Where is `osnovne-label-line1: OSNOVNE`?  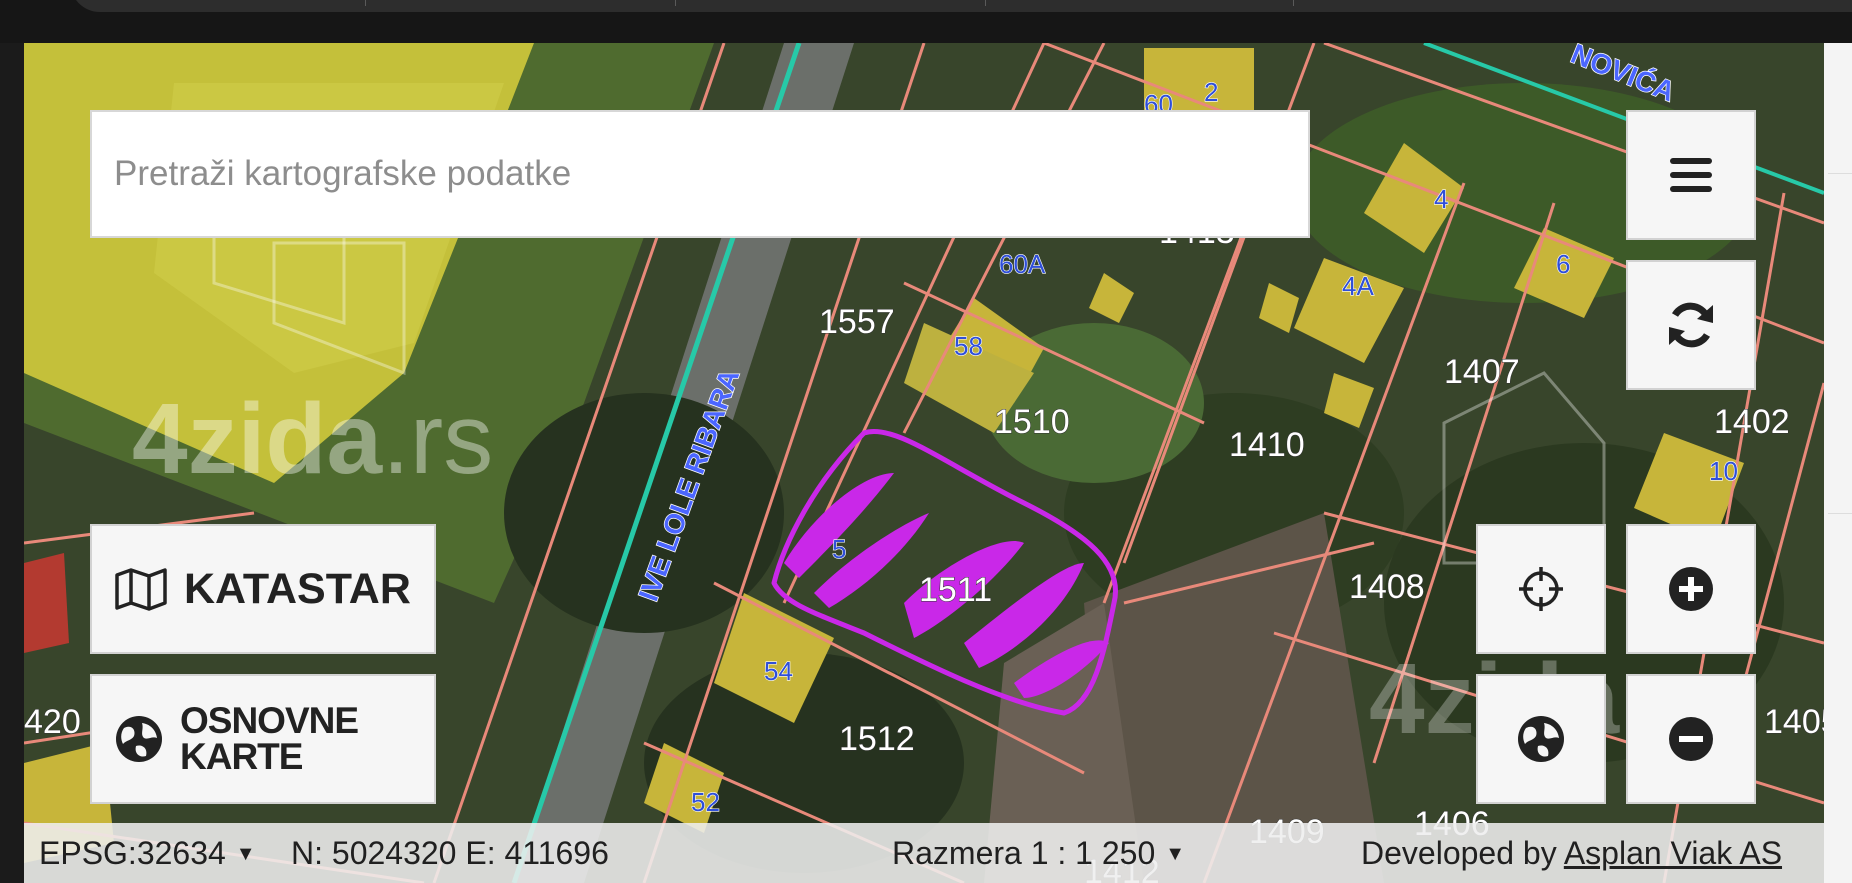
osnovne-label-line1: OSNOVNE is located at coordinates (269, 720).